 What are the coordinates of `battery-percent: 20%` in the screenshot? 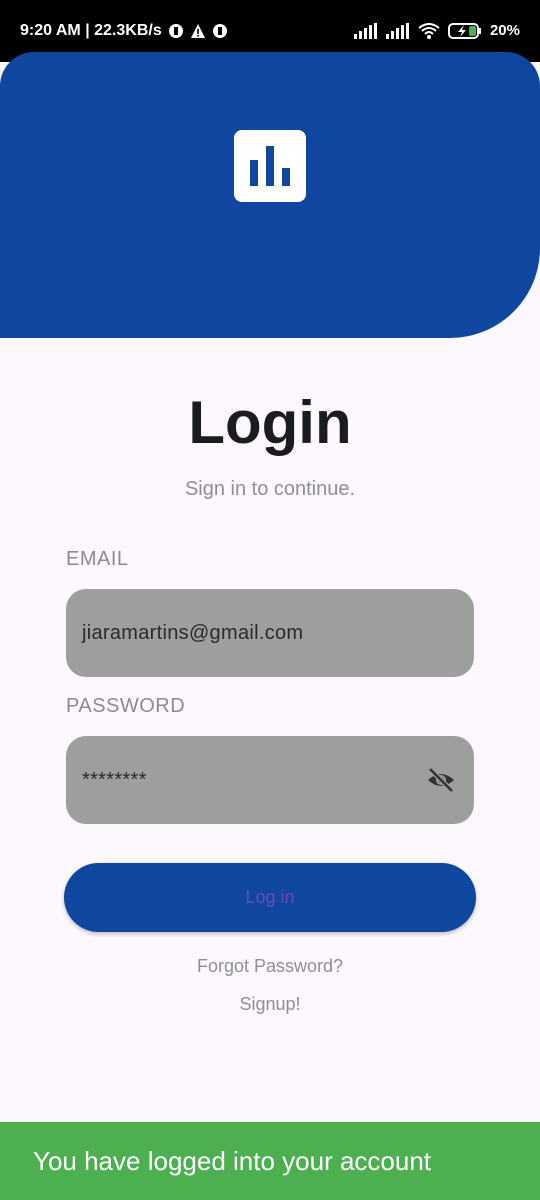 It's located at (504, 30).